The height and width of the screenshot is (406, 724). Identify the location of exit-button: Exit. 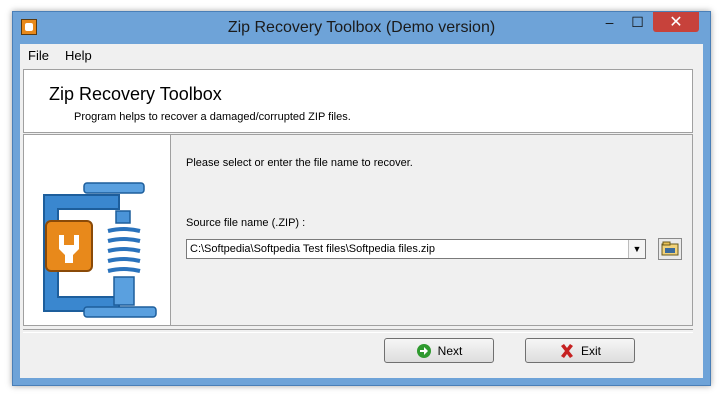
(580, 350).